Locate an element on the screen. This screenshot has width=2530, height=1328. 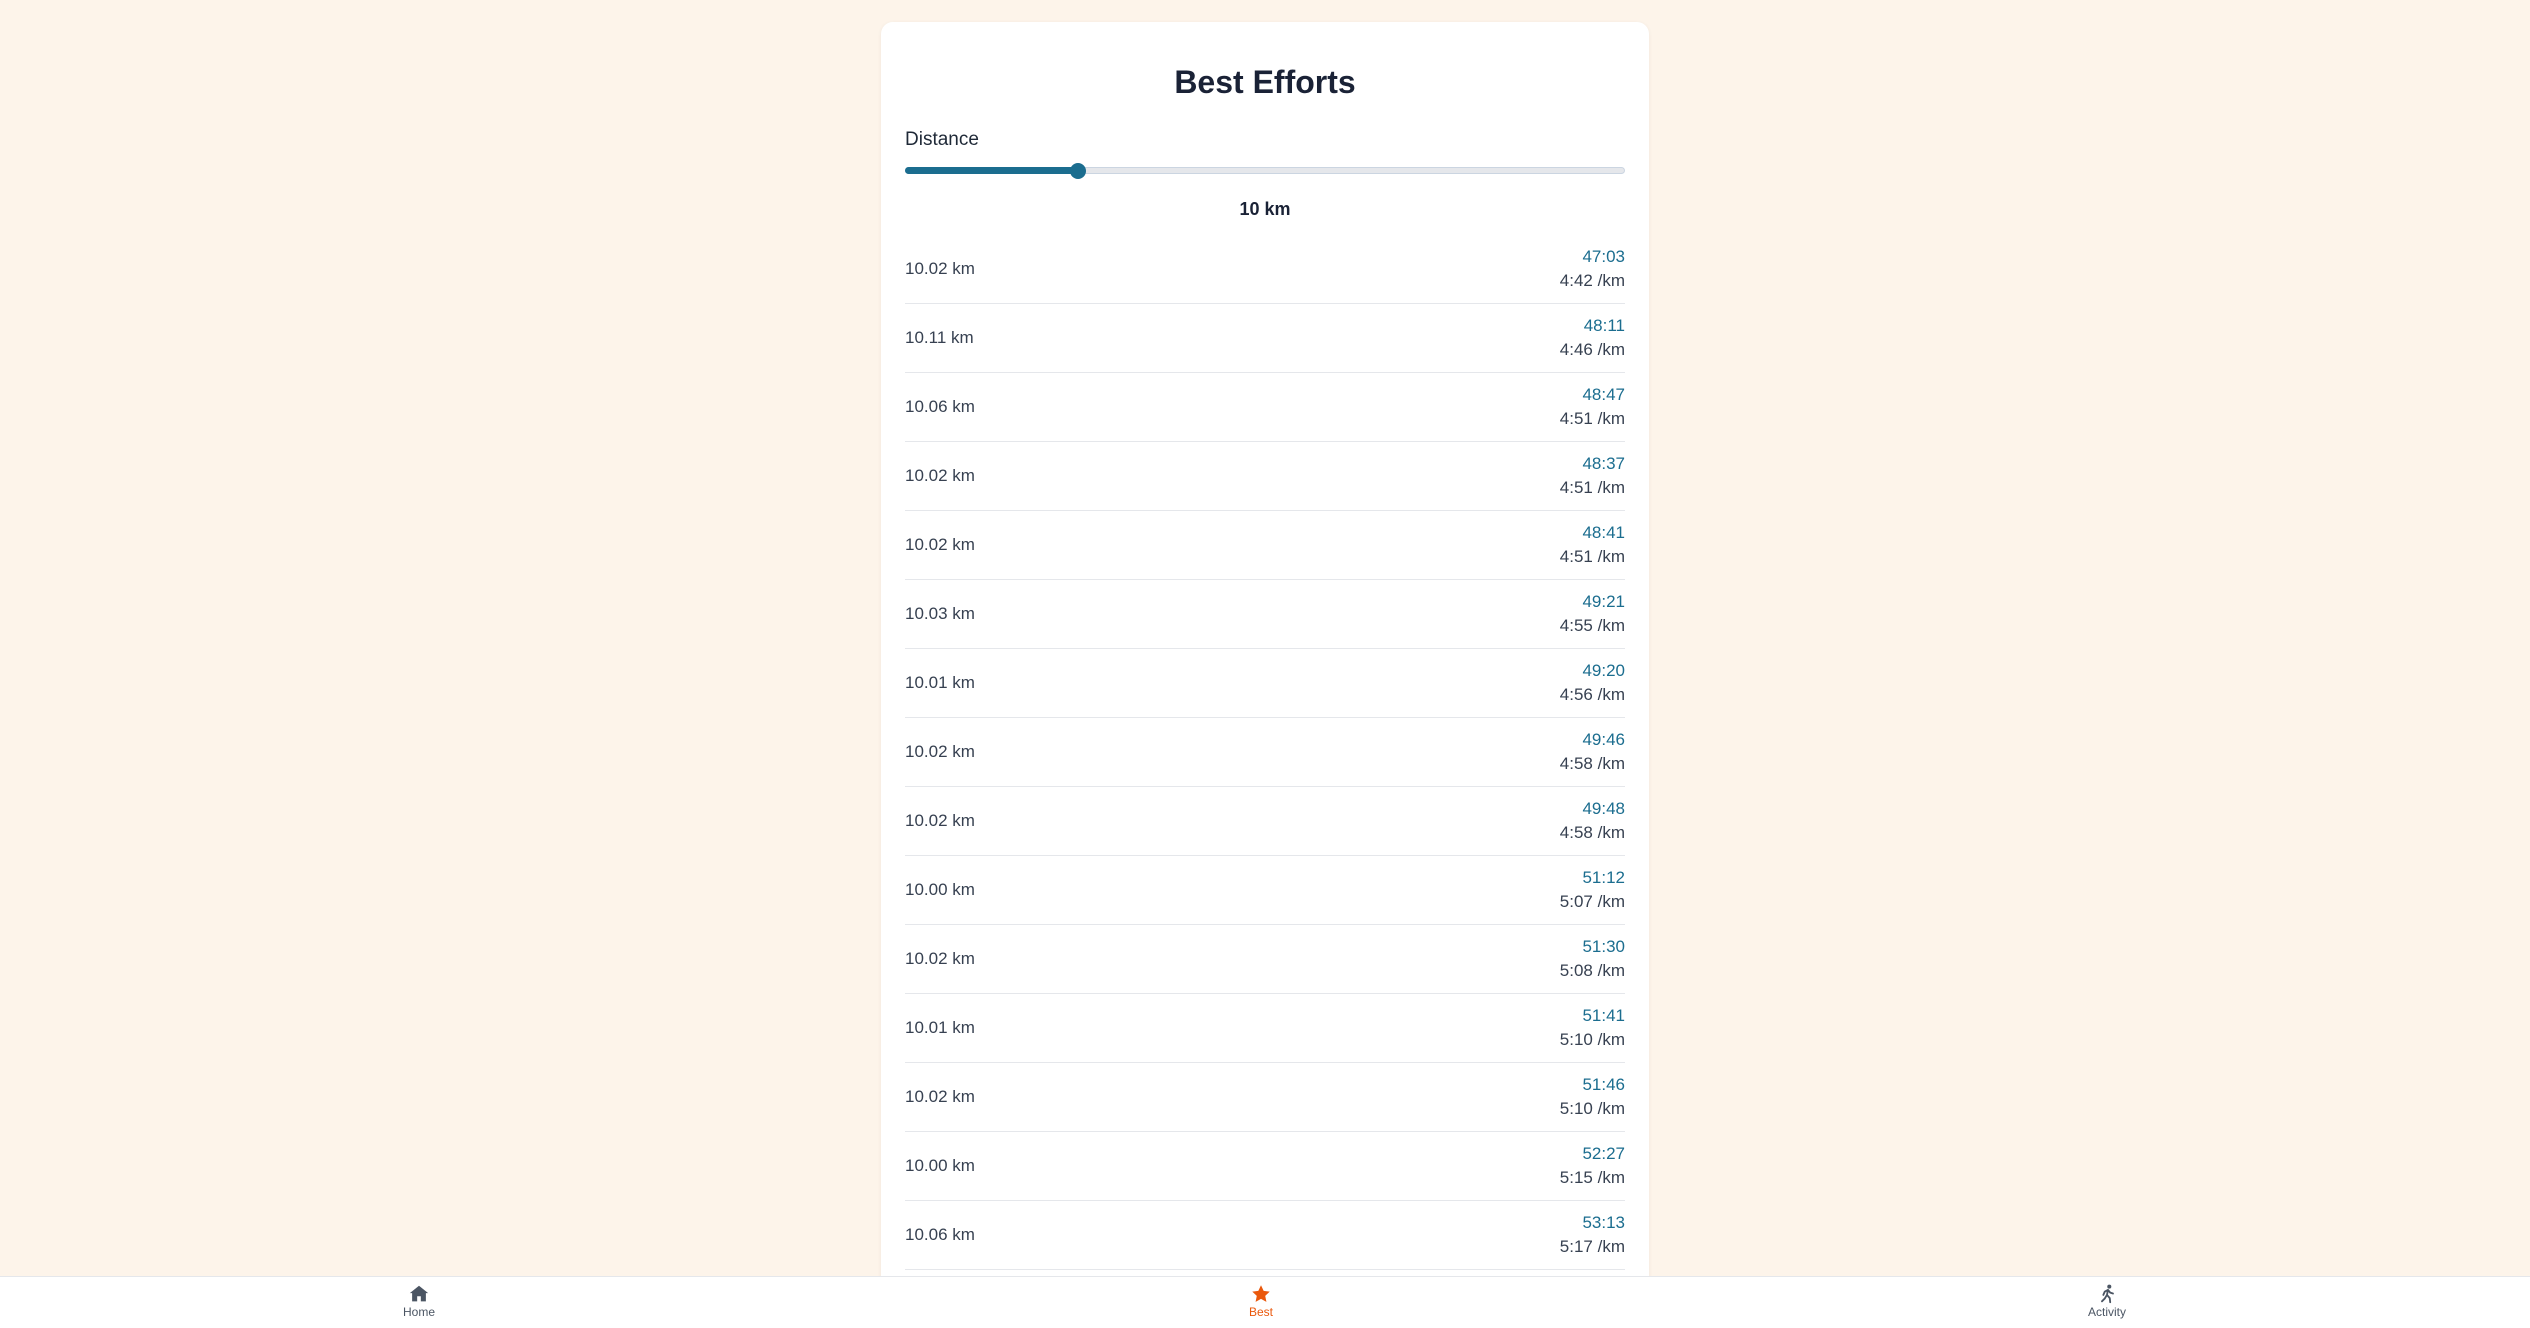
effort-pace: 4:56 /km is located at coordinates (1592, 694).